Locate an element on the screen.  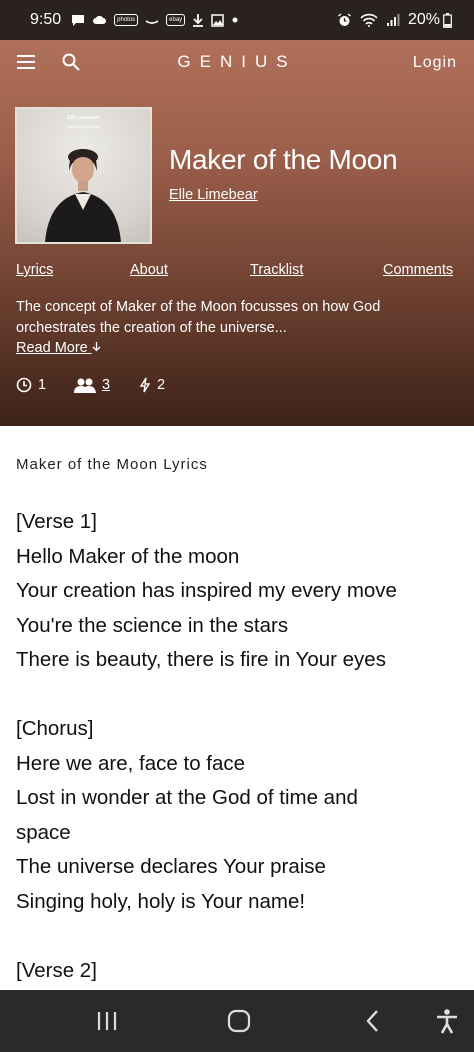
lyric-line: Your creation has inspired my every move is located at coordinates (206, 590).